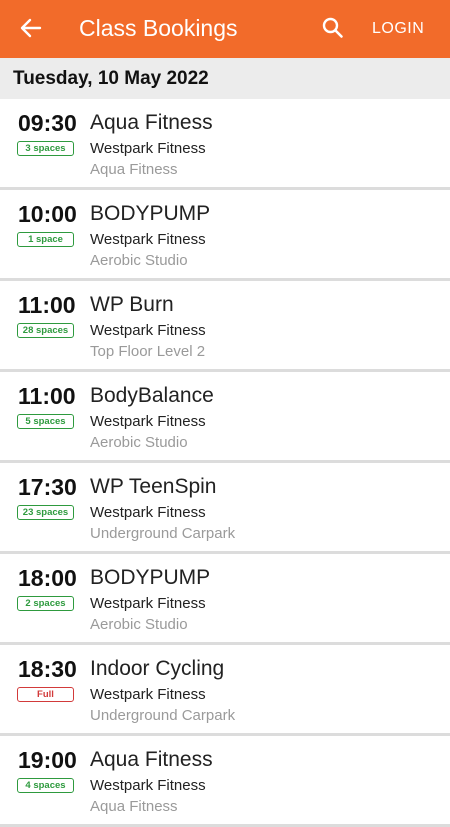 This screenshot has width=450, height=827. Describe the element at coordinates (152, 395) in the screenshot. I see `class-name: BodyBalance` at that location.